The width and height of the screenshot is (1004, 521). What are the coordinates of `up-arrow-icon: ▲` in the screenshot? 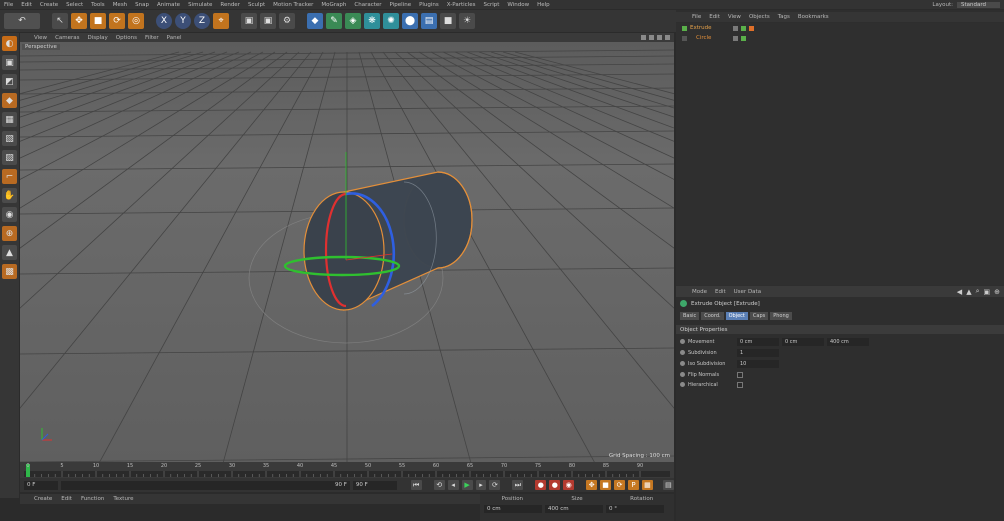 It's located at (968, 292).